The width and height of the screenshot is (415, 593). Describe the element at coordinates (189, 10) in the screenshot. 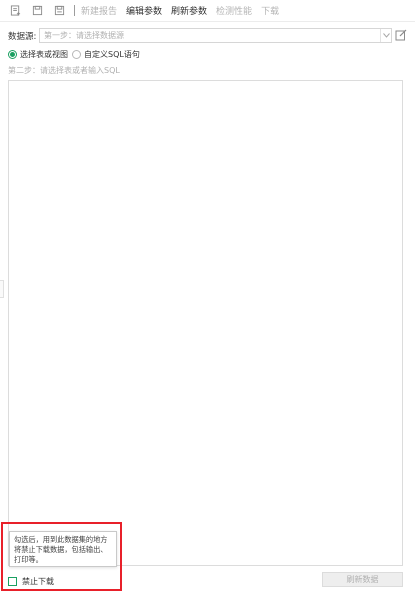

I see `refresh-params-button: 刷新参数` at that location.